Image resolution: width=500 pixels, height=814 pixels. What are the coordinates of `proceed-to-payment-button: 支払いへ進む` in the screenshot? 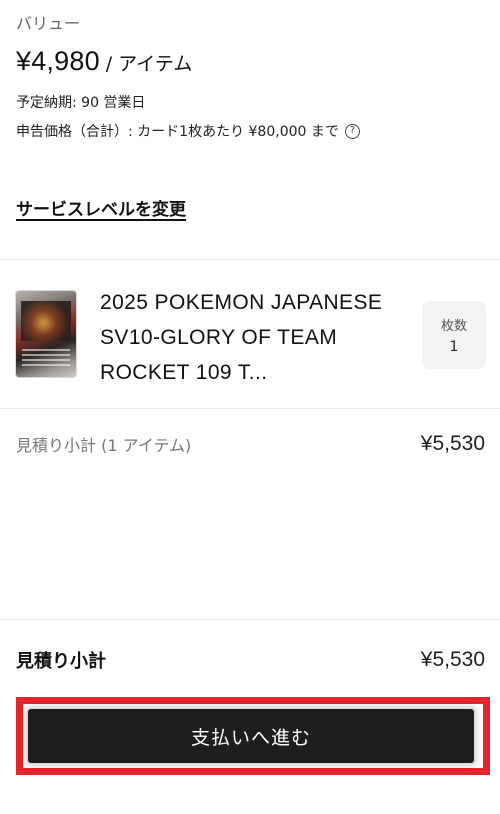 It's located at (251, 736).